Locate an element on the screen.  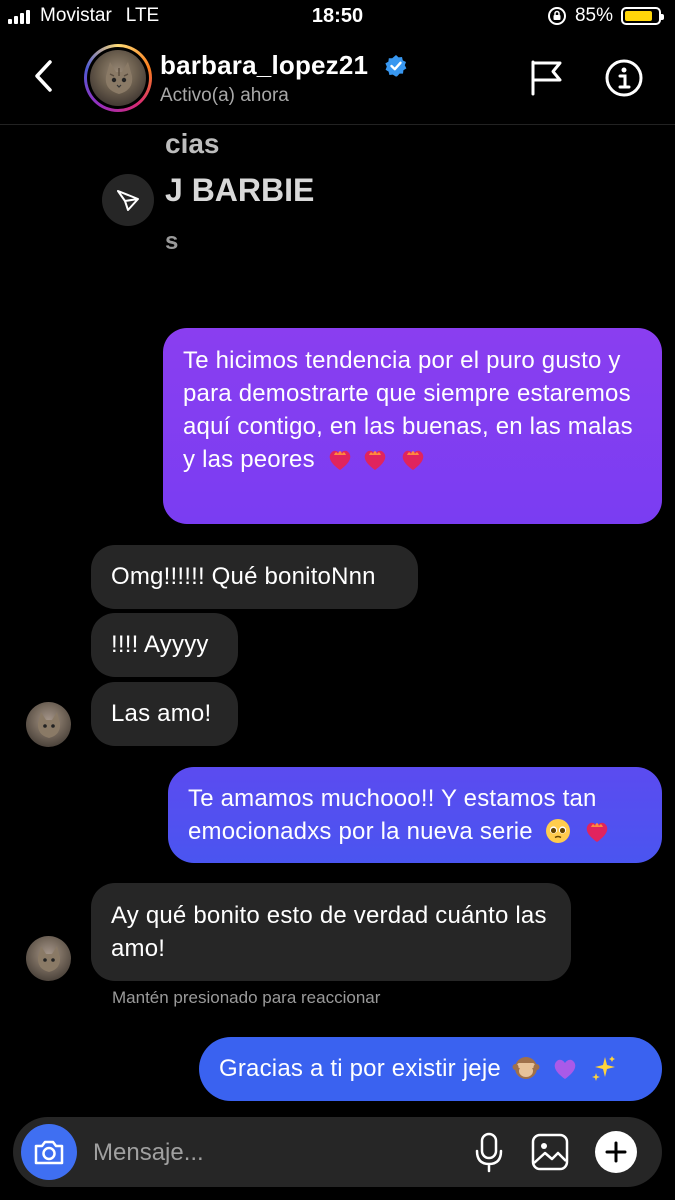
paper-plane-icon is located at coordinates (128, 200).